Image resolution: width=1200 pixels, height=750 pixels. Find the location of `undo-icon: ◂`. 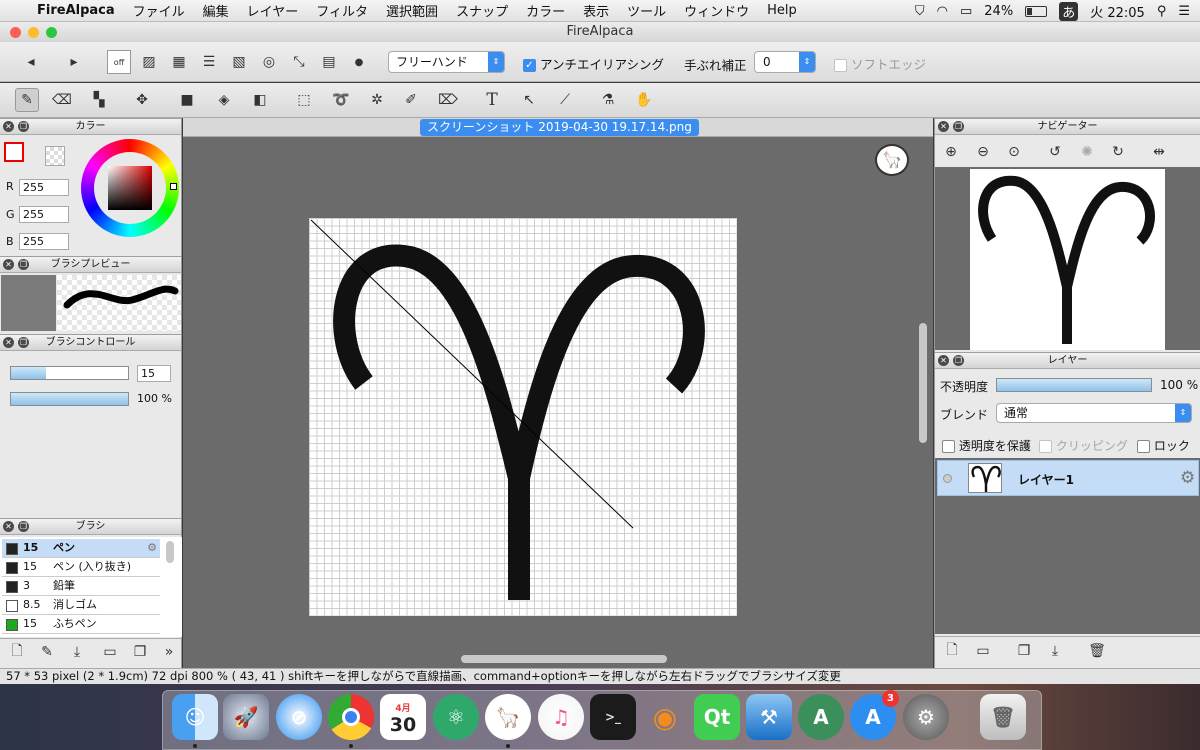

undo-icon: ◂ is located at coordinates (31, 62).